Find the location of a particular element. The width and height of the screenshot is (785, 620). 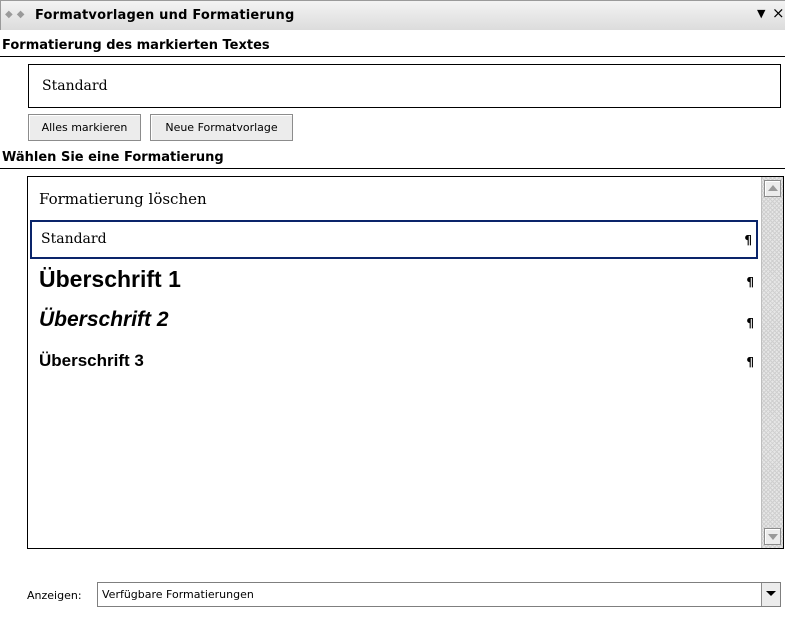

forward-arrow-icon: ◆ is located at coordinates (21, 15).